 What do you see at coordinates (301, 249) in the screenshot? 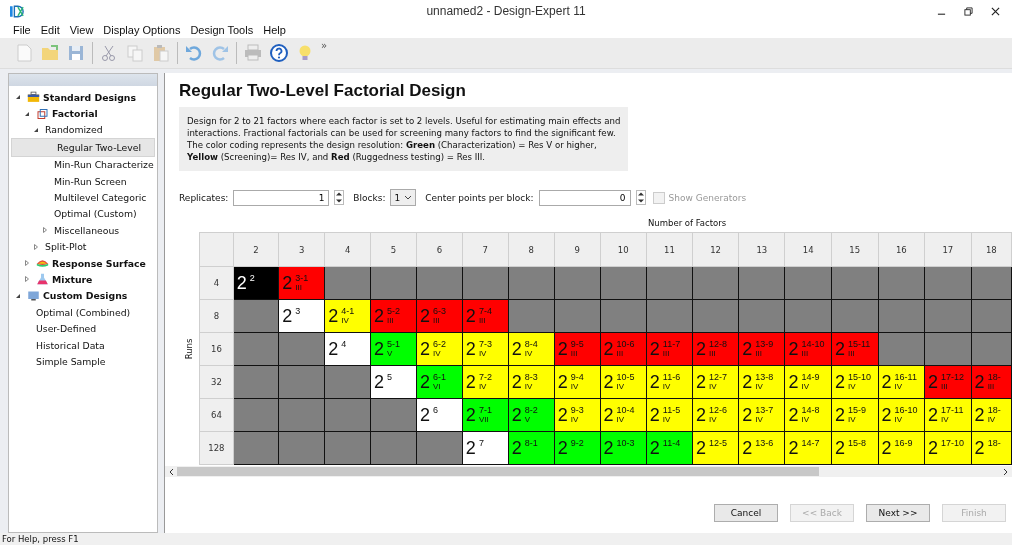
I see `column-header: 3` at bounding box center [301, 249].